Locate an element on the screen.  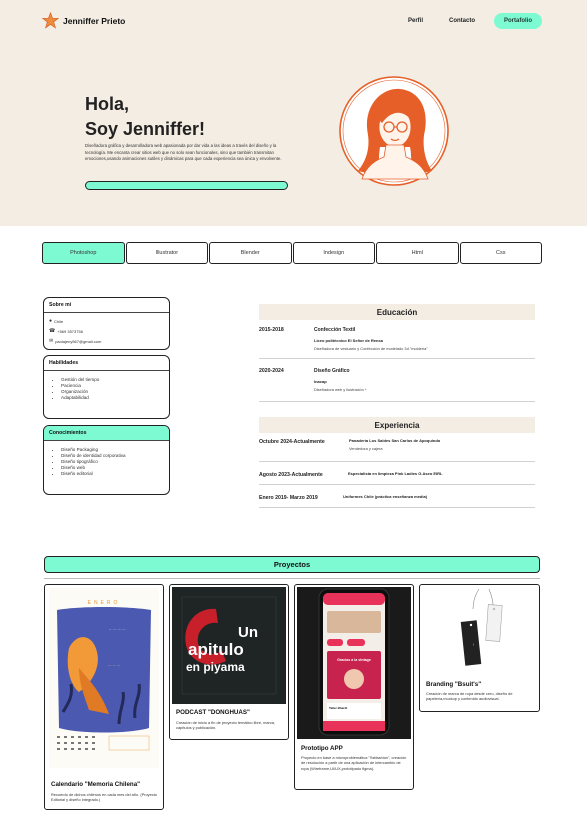
hero-heading: Hola, Soy Jenniffer! is located at coordinates (145, 117).